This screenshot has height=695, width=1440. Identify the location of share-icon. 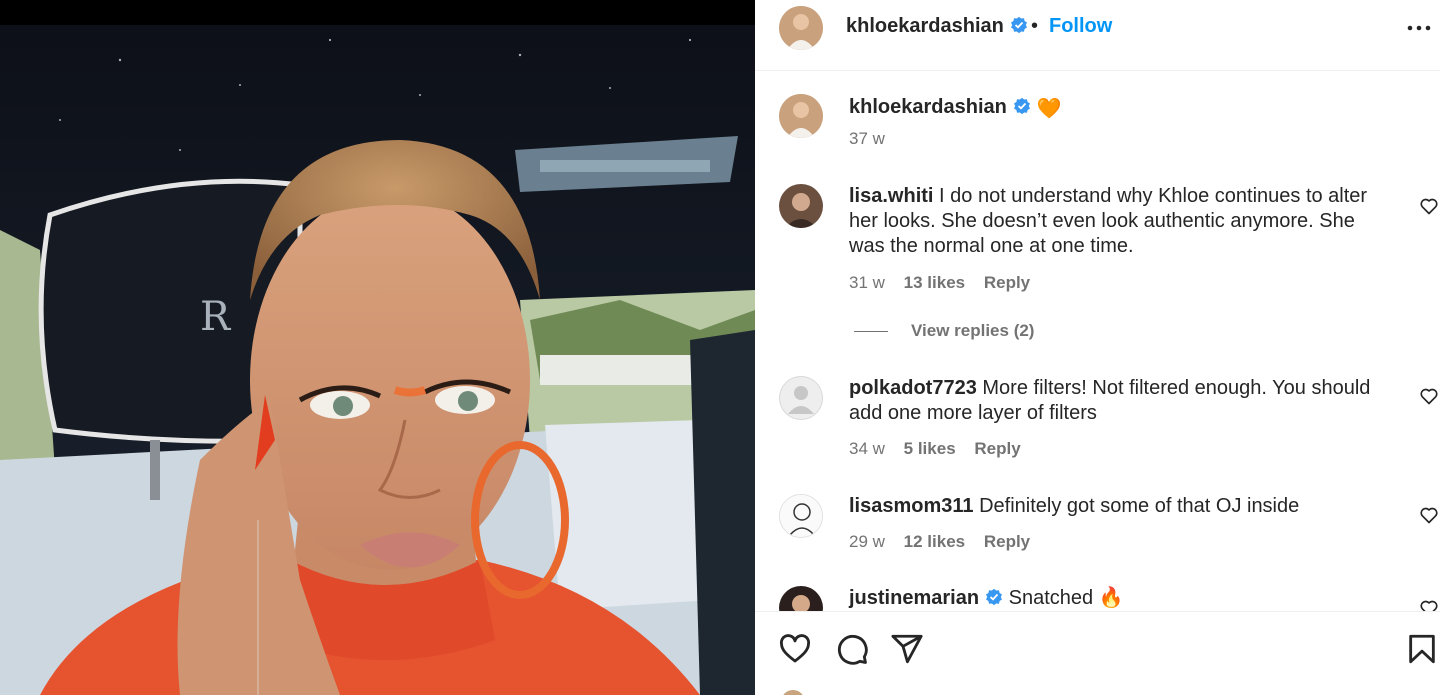
(907, 649).